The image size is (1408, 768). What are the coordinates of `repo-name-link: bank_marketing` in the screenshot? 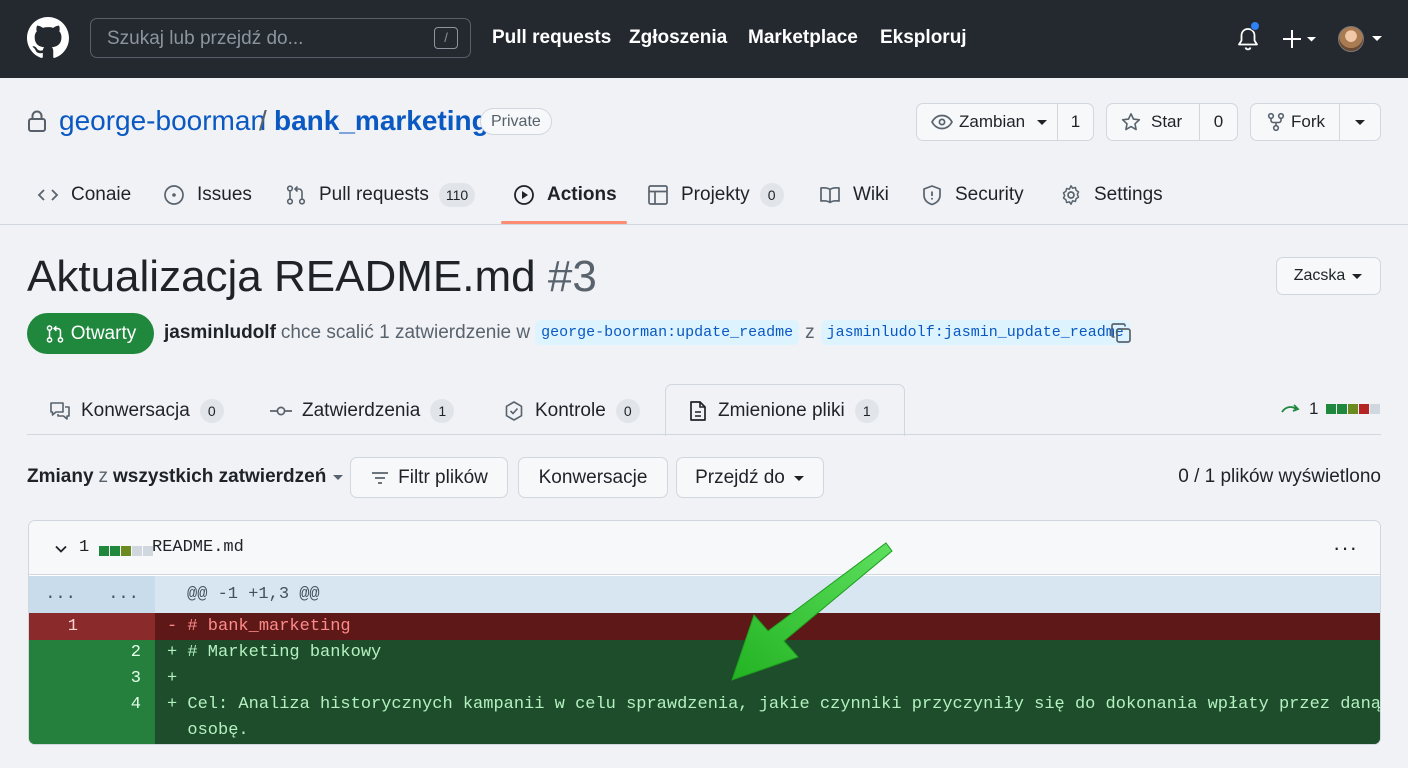 It's located at (381, 121).